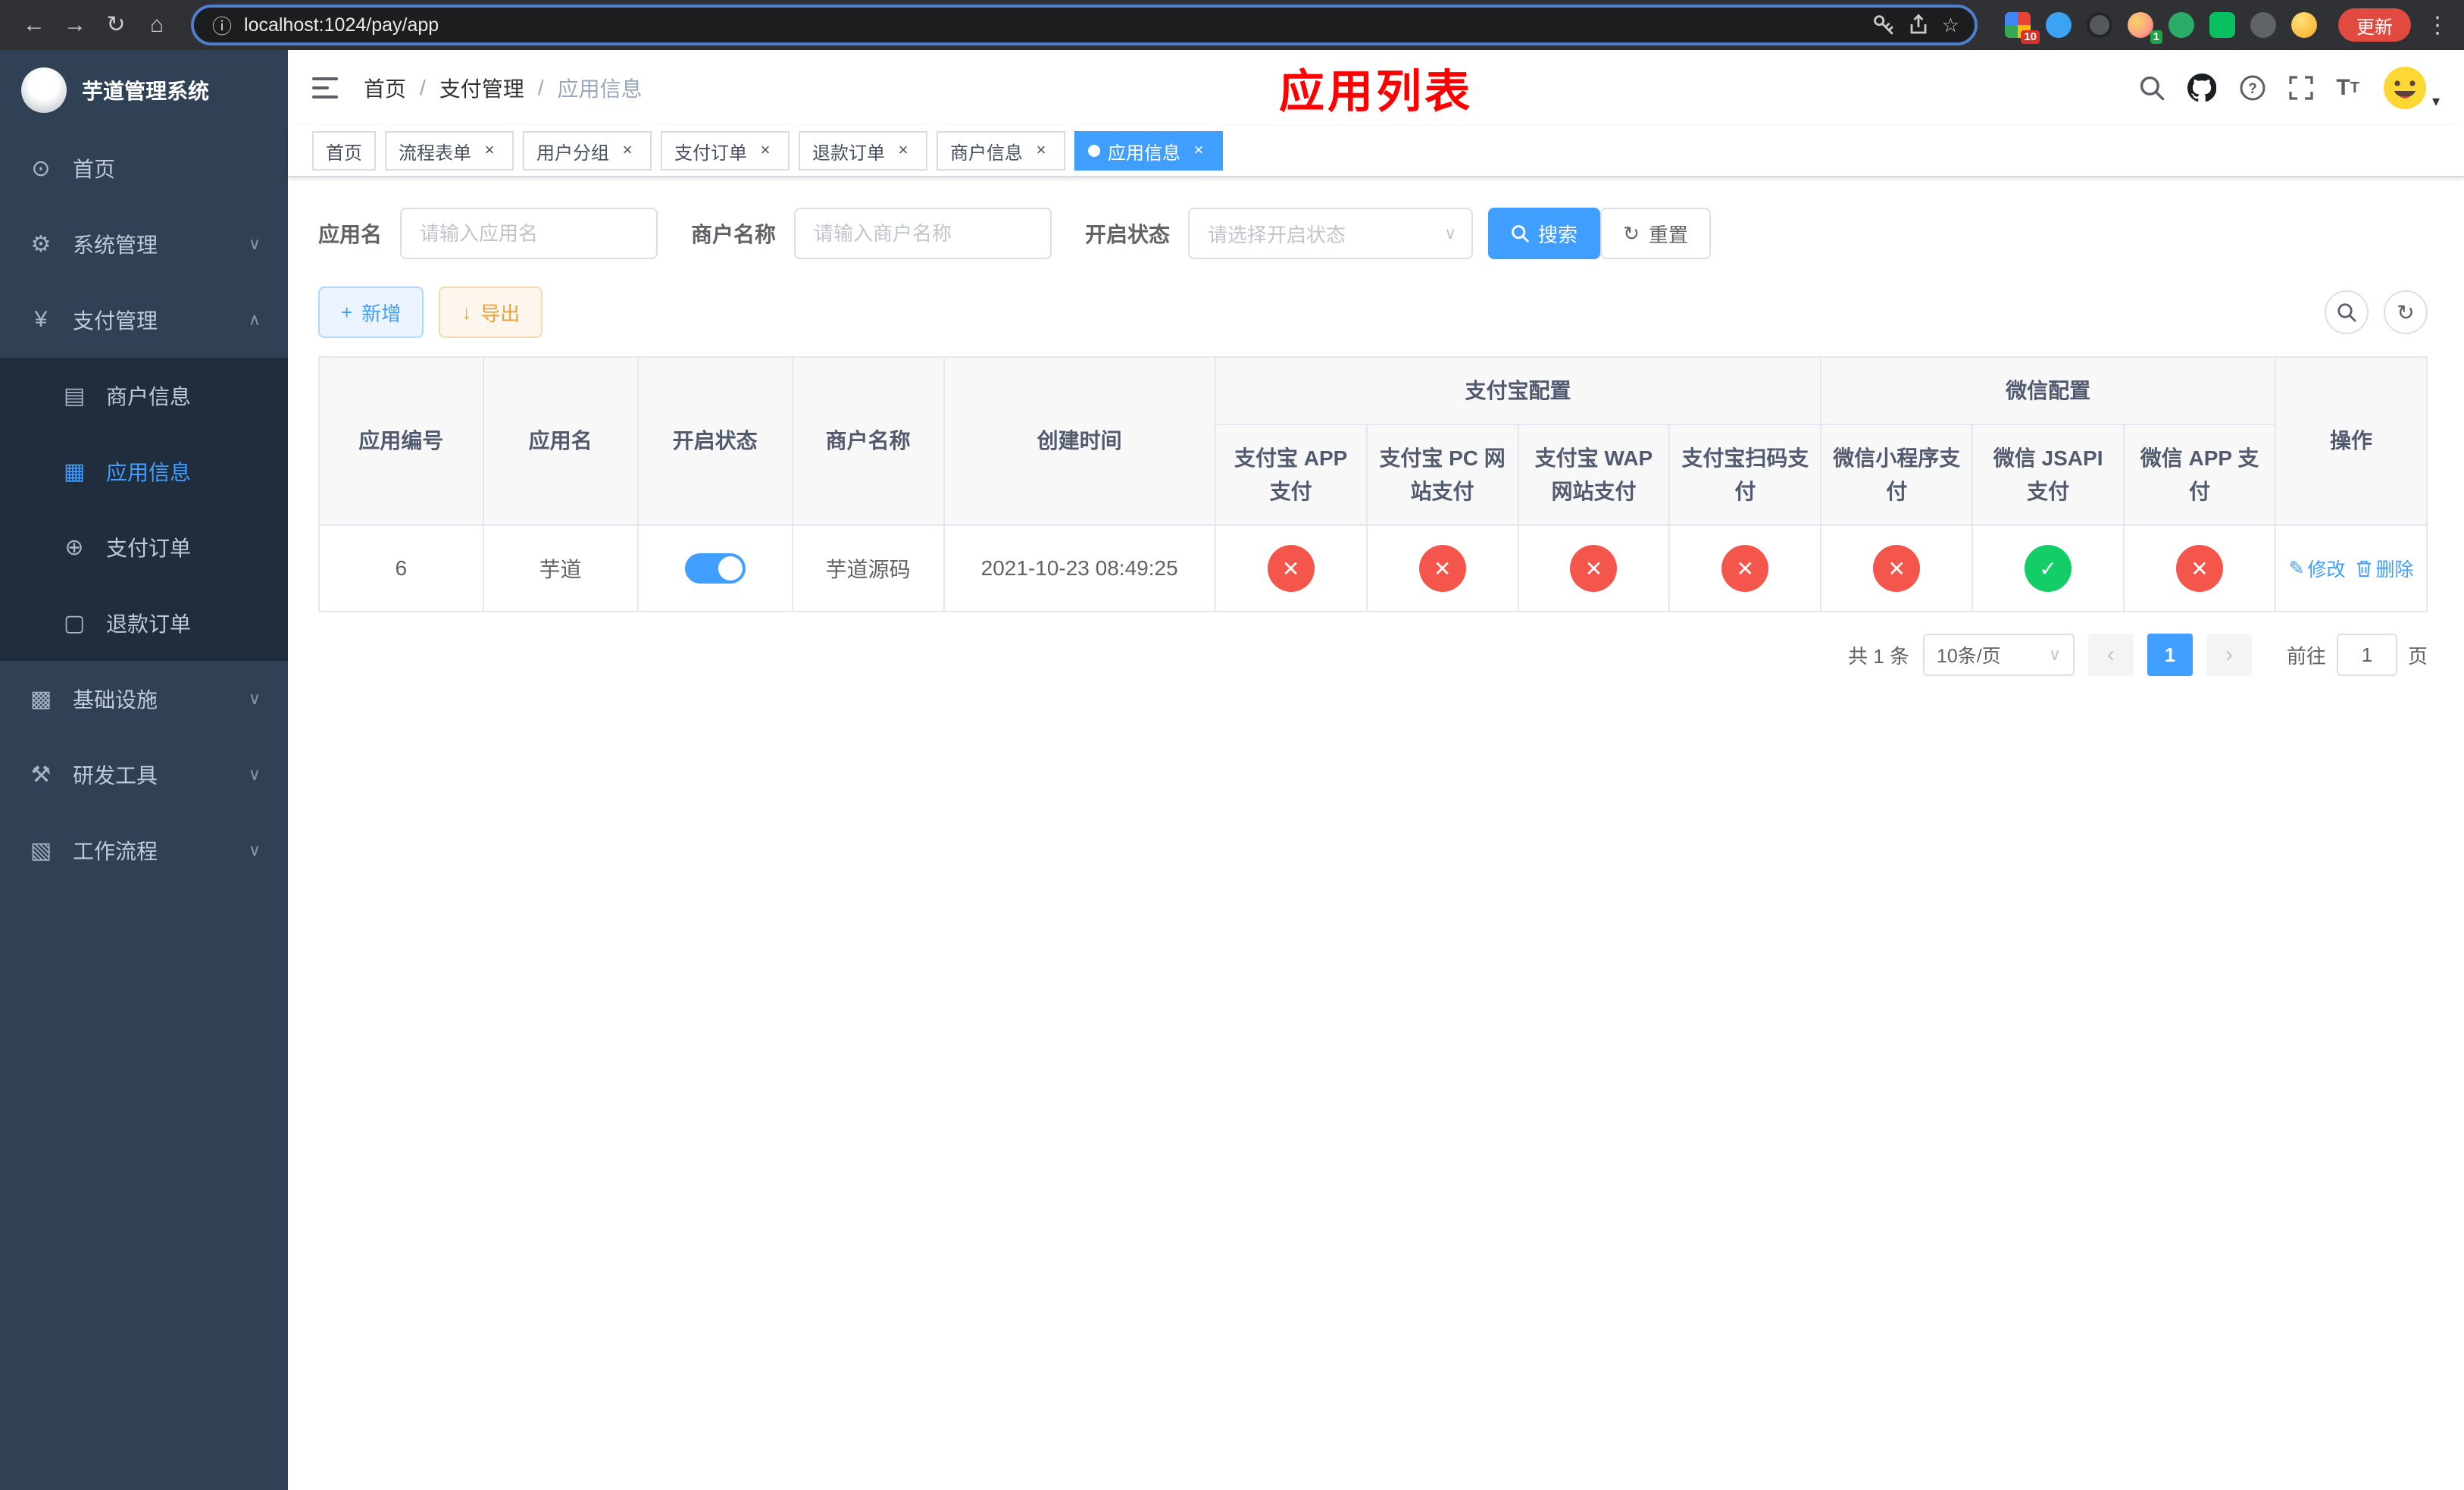 This screenshot has width=2464, height=1490. I want to click on search-icon, so click(2152, 88).